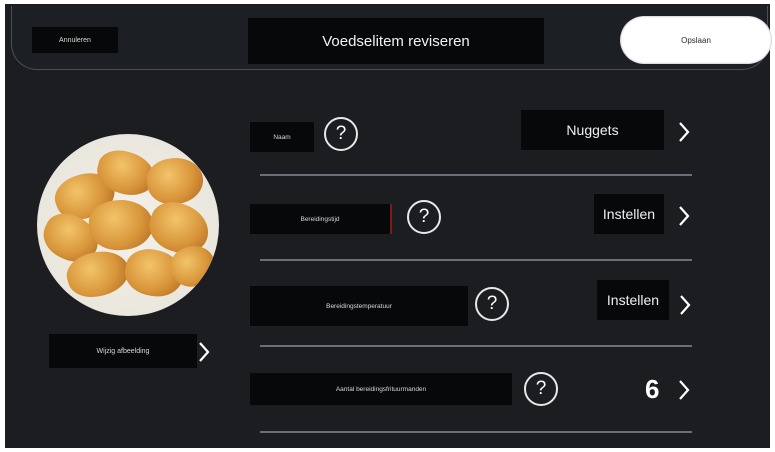 The height and width of the screenshot is (452, 775). Describe the element at coordinates (633, 300) in the screenshot. I see `cooking-temperature-value: Instellen` at that location.